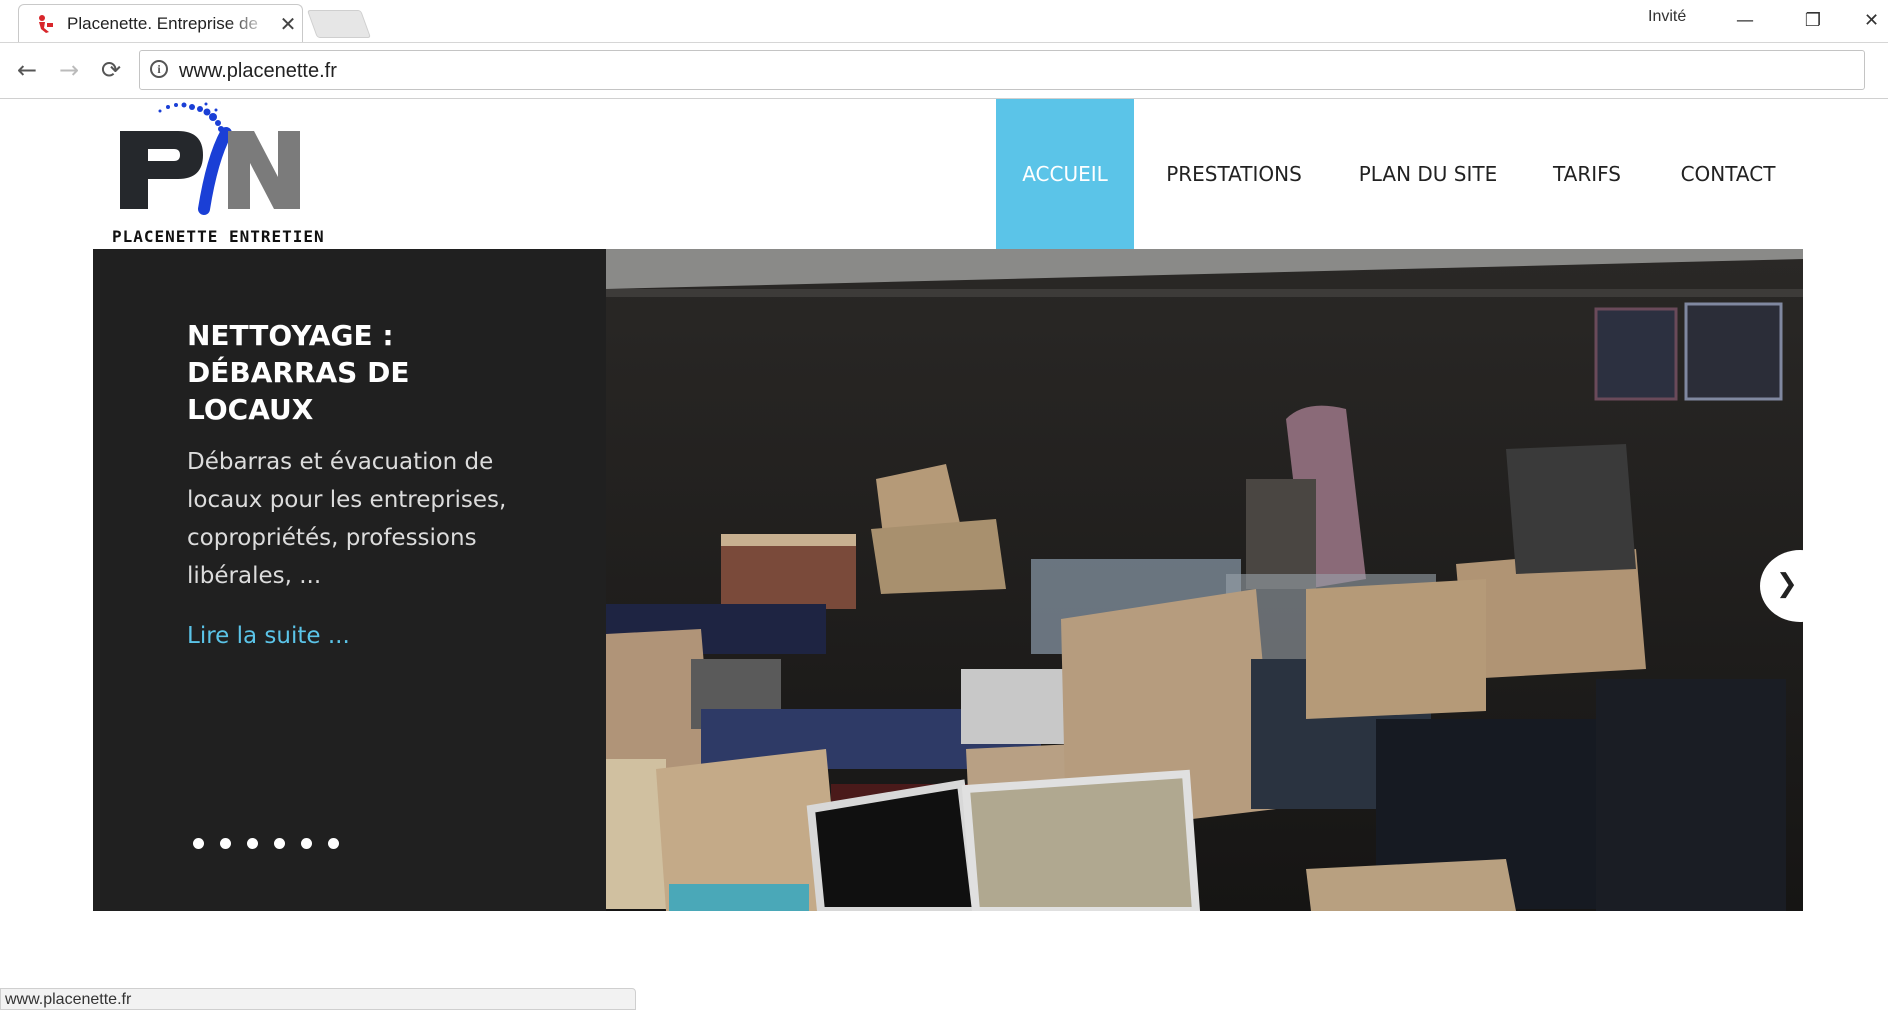  Describe the element at coordinates (249, 23) in the screenshot. I see `tab-title-fade` at that location.